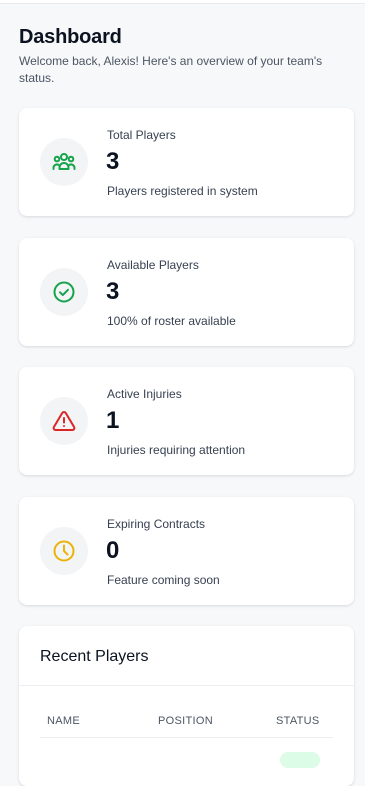 The width and height of the screenshot is (365, 786). Describe the element at coordinates (176, 450) in the screenshot. I see `stat-note: Injuries requiring attention` at that location.